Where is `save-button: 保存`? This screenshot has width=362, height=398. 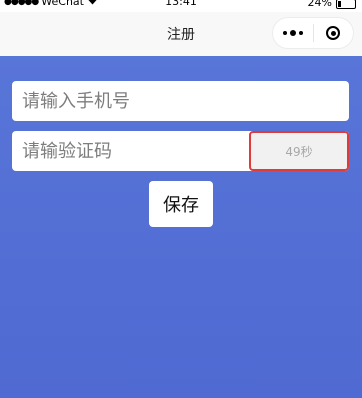
save-button: 保存 is located at coordinates (181, 204).